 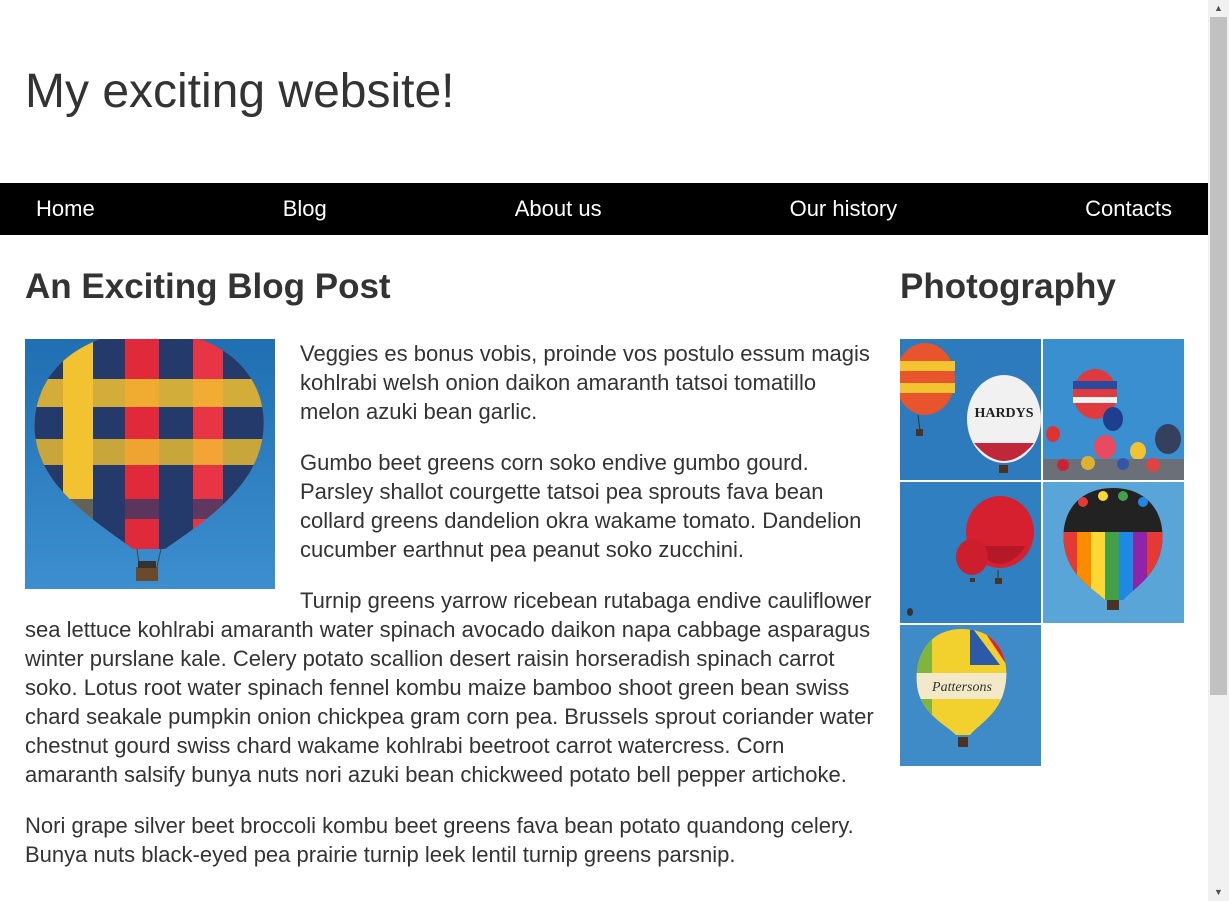 What do you see at coordinates (1008, 286) in the screenshot?
I see `sidebar-heading: Photography` at bounding box center [1008, 286].